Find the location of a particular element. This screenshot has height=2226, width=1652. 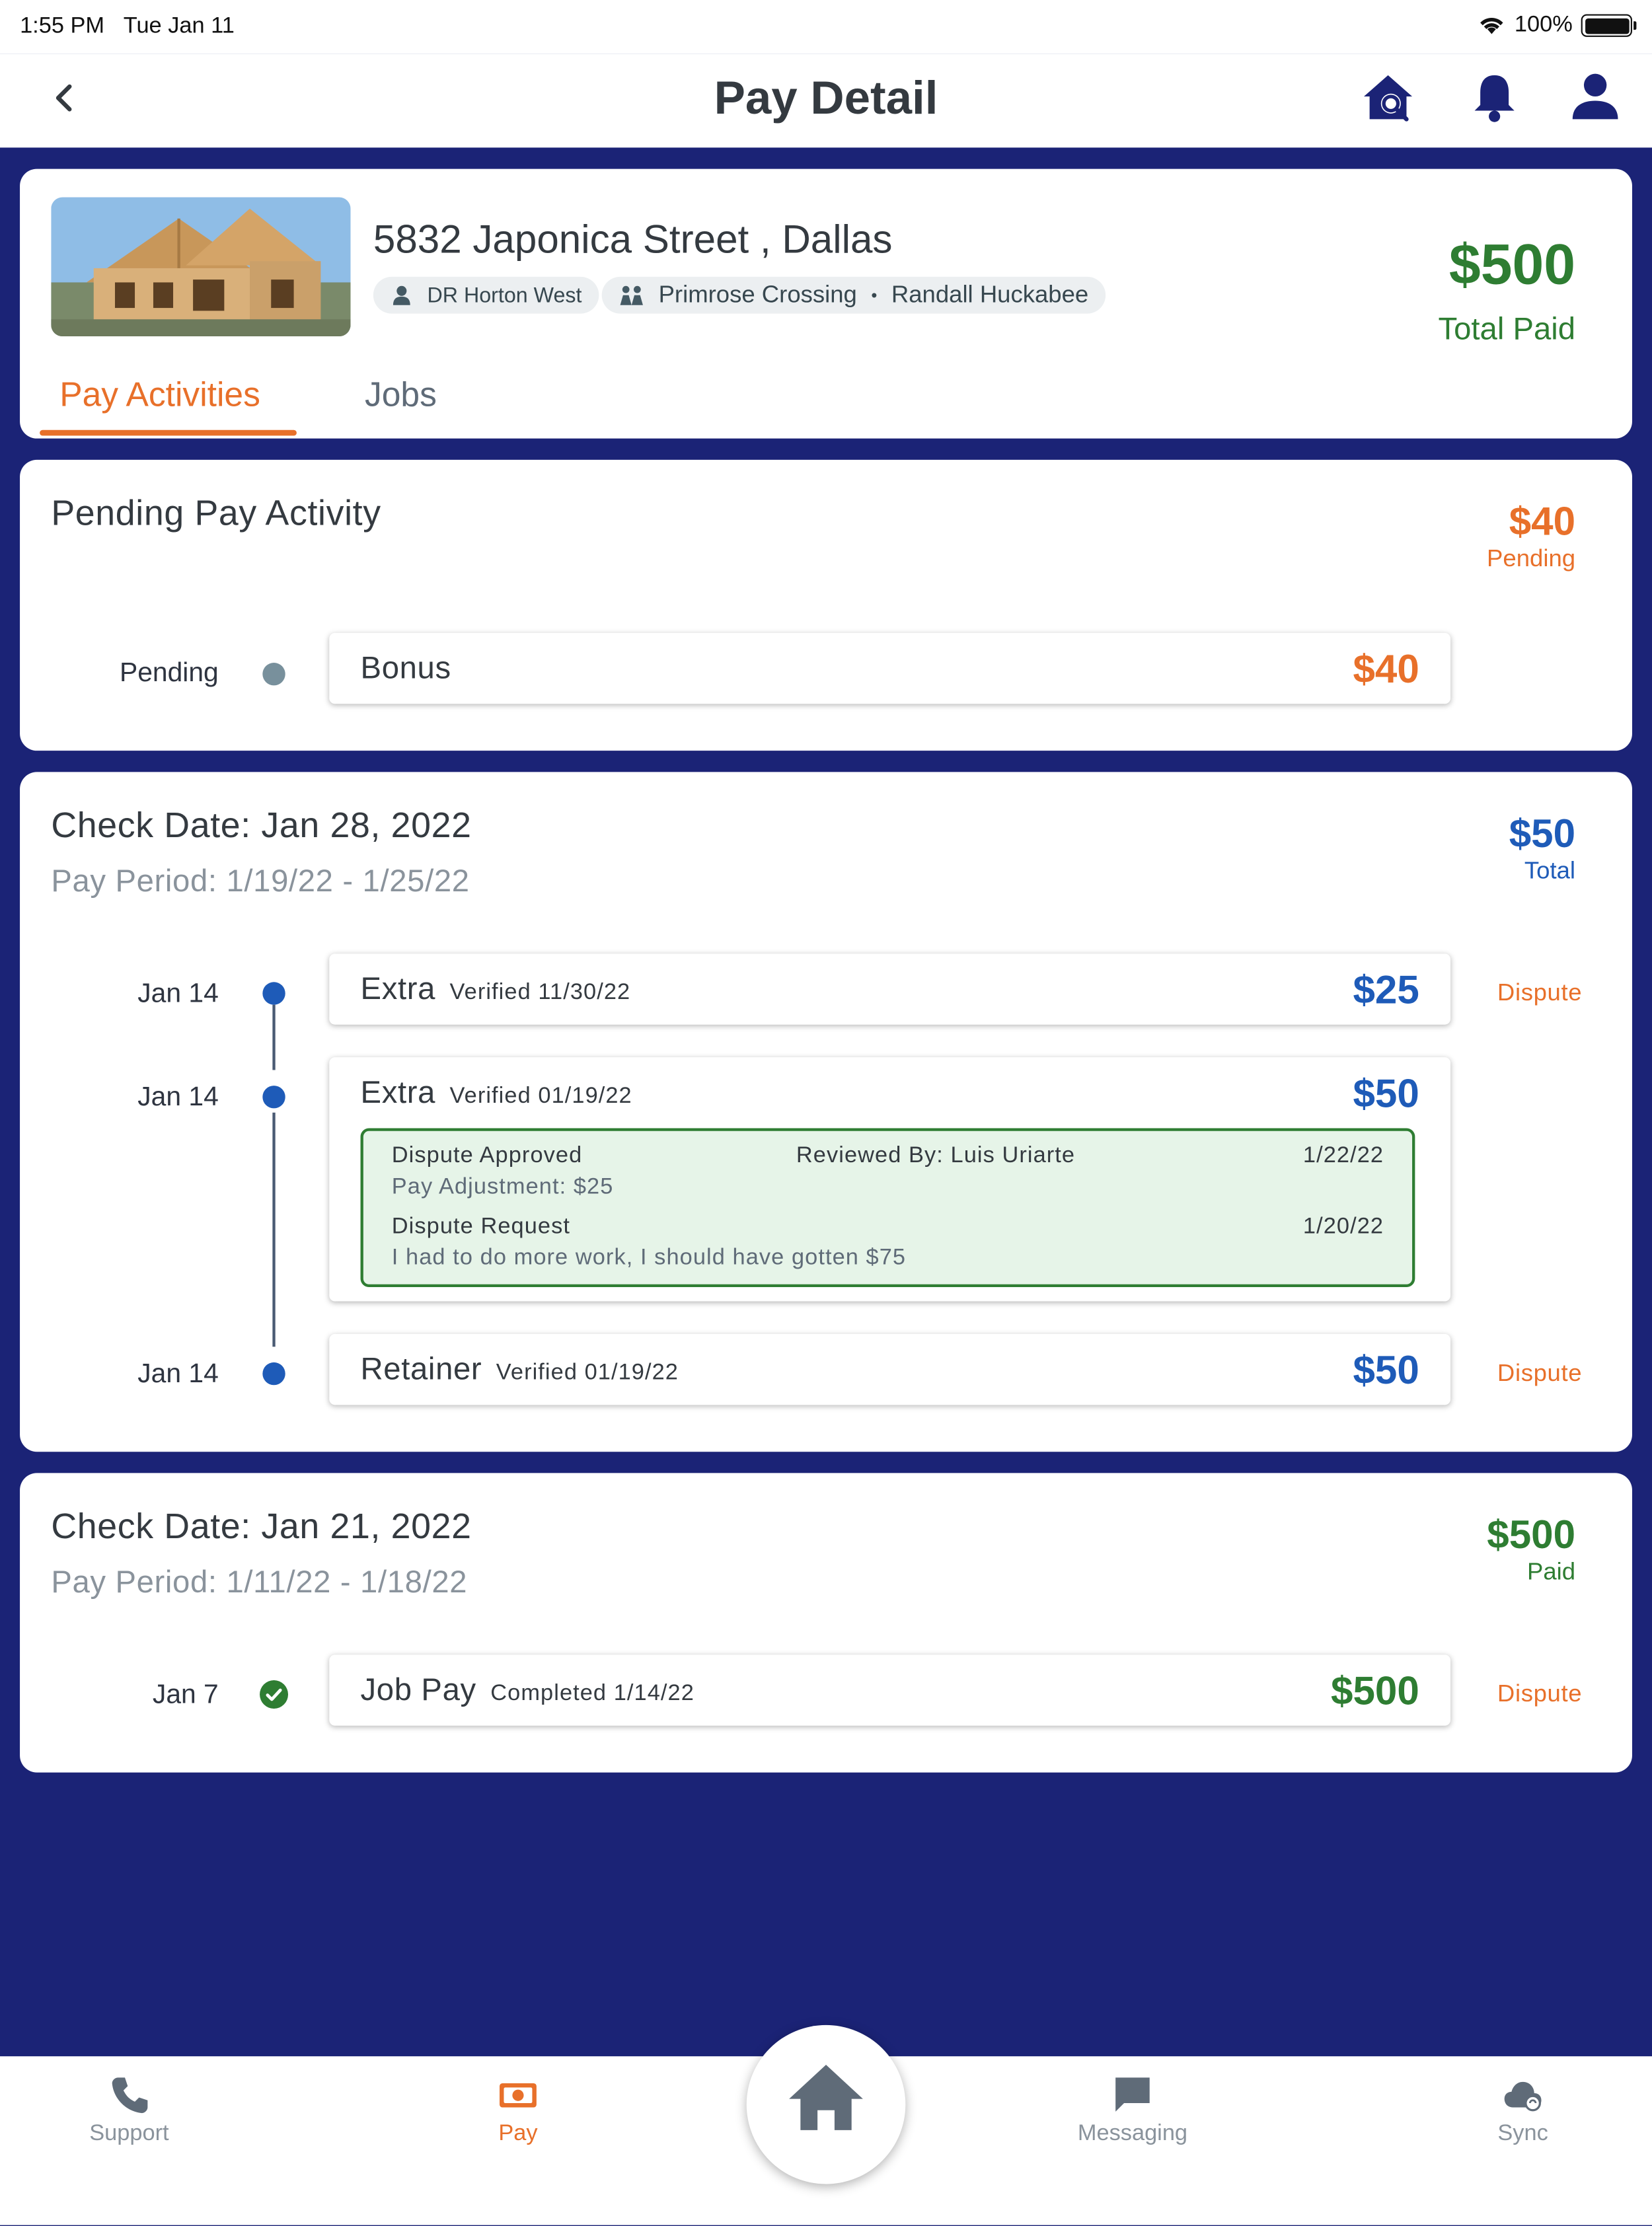

item-verified: Verified 11/30/22 is located at coordinates (540, 993).